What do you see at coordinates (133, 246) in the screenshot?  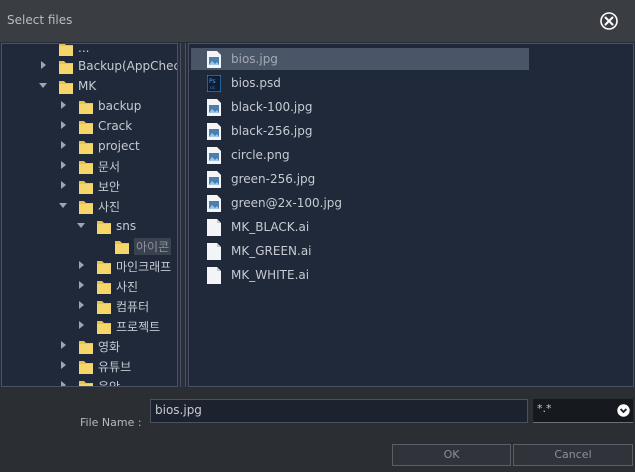 I see `tree-item: 아이콘` at bounding box center [133, 246].